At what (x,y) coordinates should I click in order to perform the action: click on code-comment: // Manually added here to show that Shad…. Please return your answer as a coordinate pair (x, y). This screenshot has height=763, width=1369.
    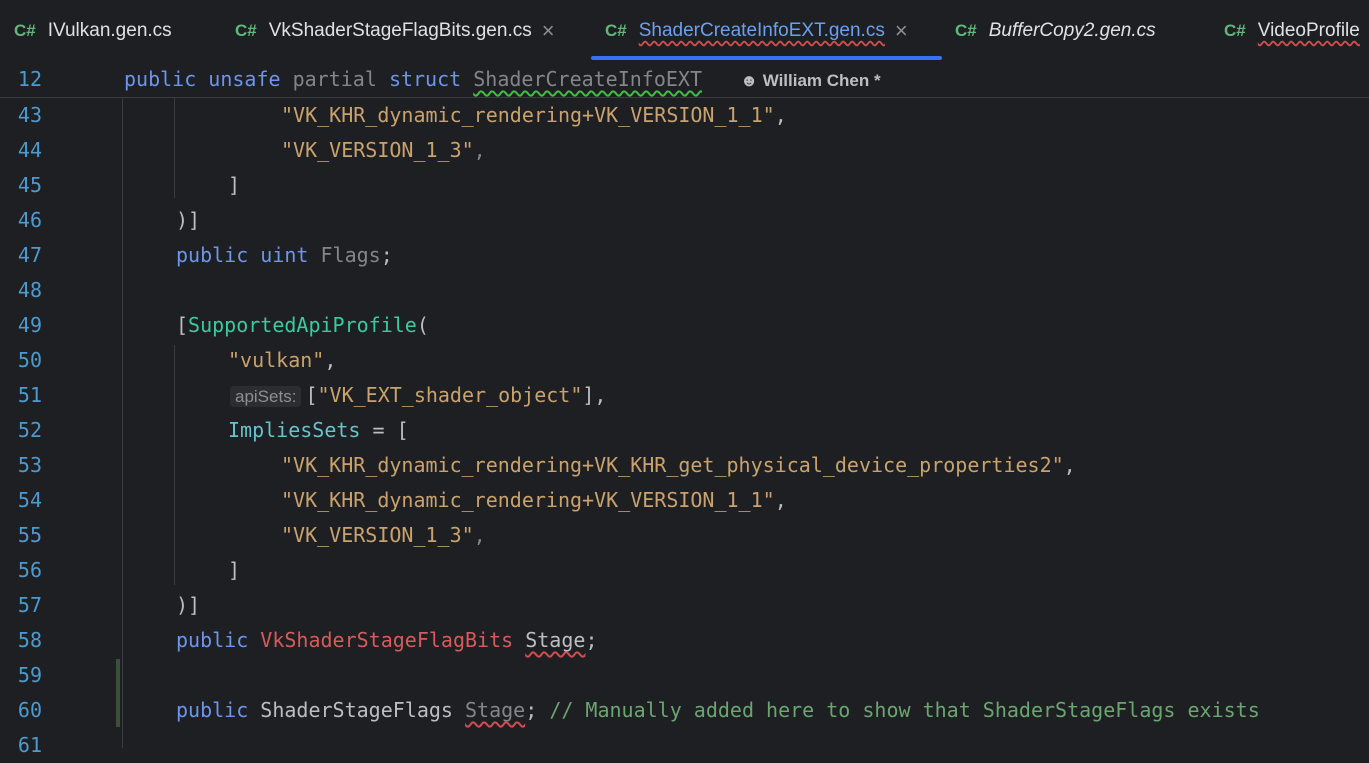
    Looking at the image, I should click on (904, 710).